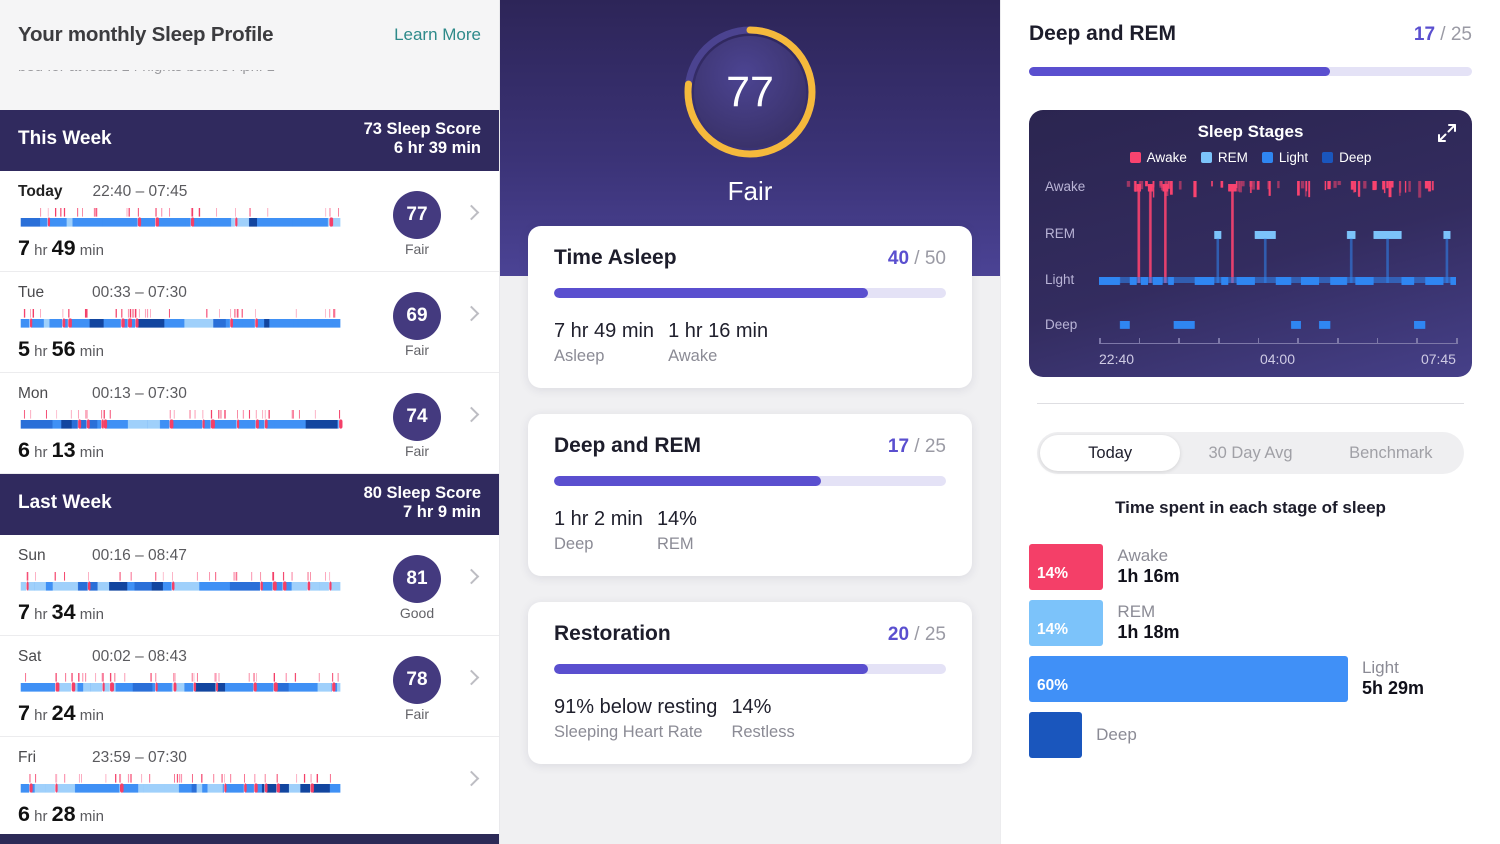  What do you see at coordinates (718, 331) in the screenshot?
I see `metric-stat-value: 1 hr 16 min` at bounding box center [718, 331].